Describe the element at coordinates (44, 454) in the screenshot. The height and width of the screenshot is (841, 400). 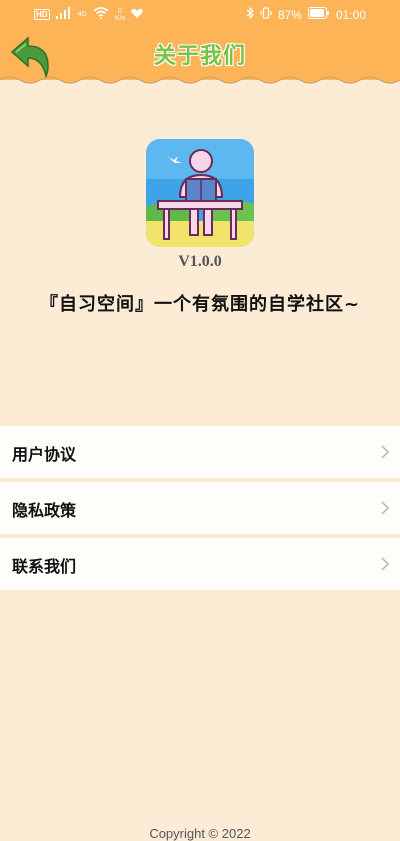
I see `menu-item-label: 用户协议` at that location.